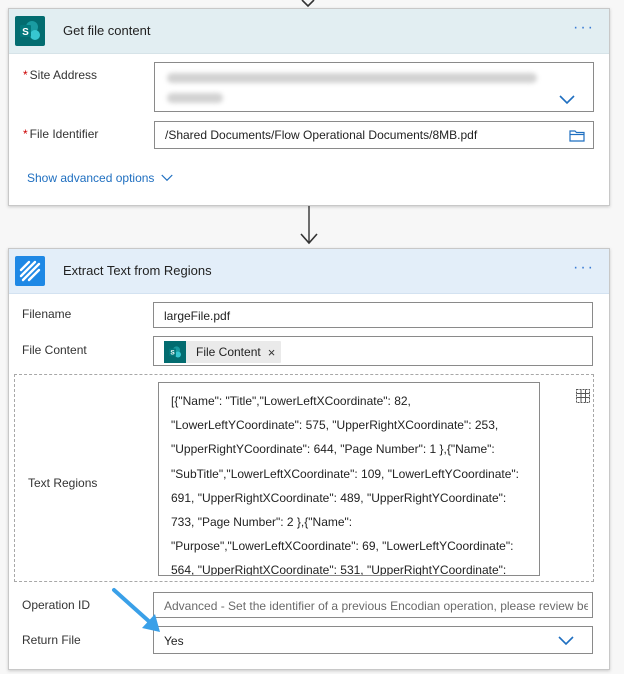 Image resolution: width=624 pixels, height=674 pixels. Describe the element at coordinates (373, 351) in the screenshot. I see `file-content-input: S File Content ×` at that location.